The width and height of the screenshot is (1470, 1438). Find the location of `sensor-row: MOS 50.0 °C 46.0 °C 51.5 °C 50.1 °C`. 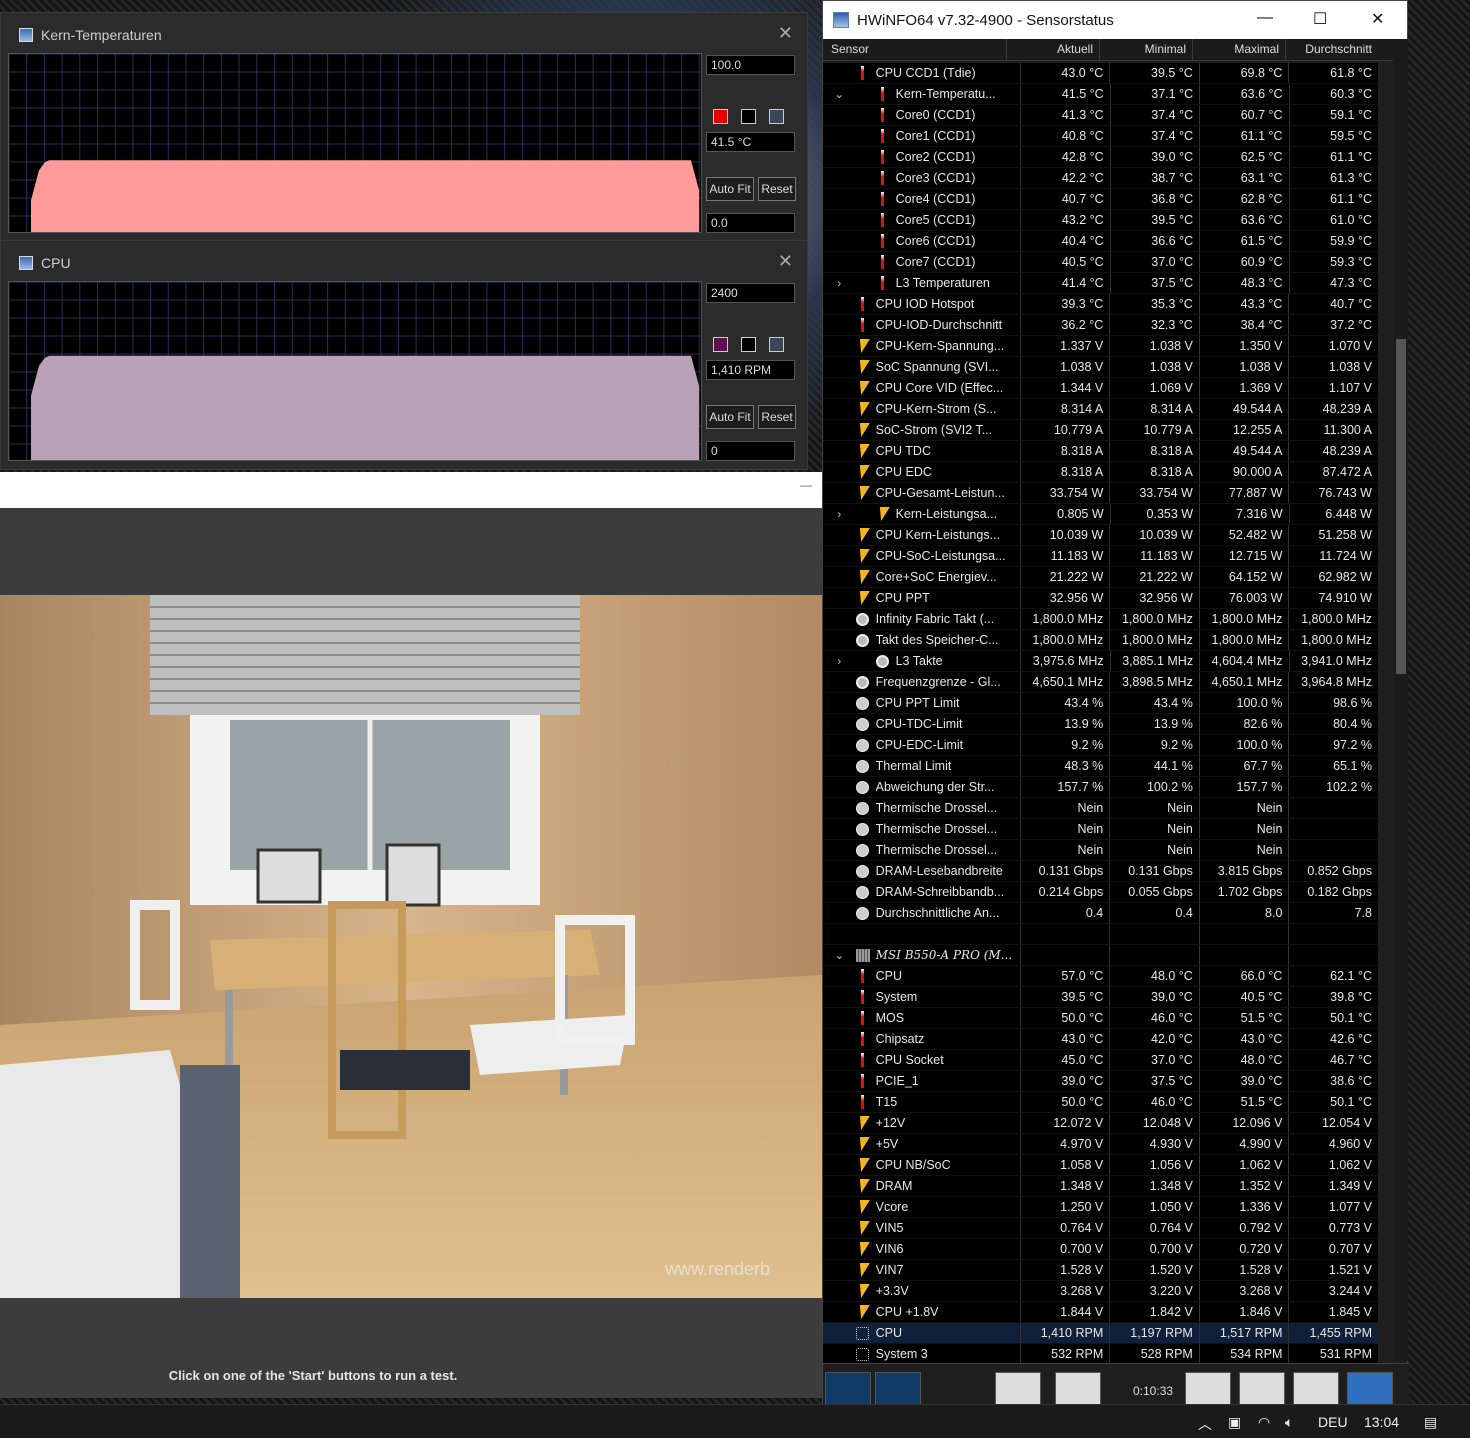

sensor-row: MOS 50.0 °C 46.0 °C 51.5 °C 50.1 °C is located at coordinates (1100, 1018).